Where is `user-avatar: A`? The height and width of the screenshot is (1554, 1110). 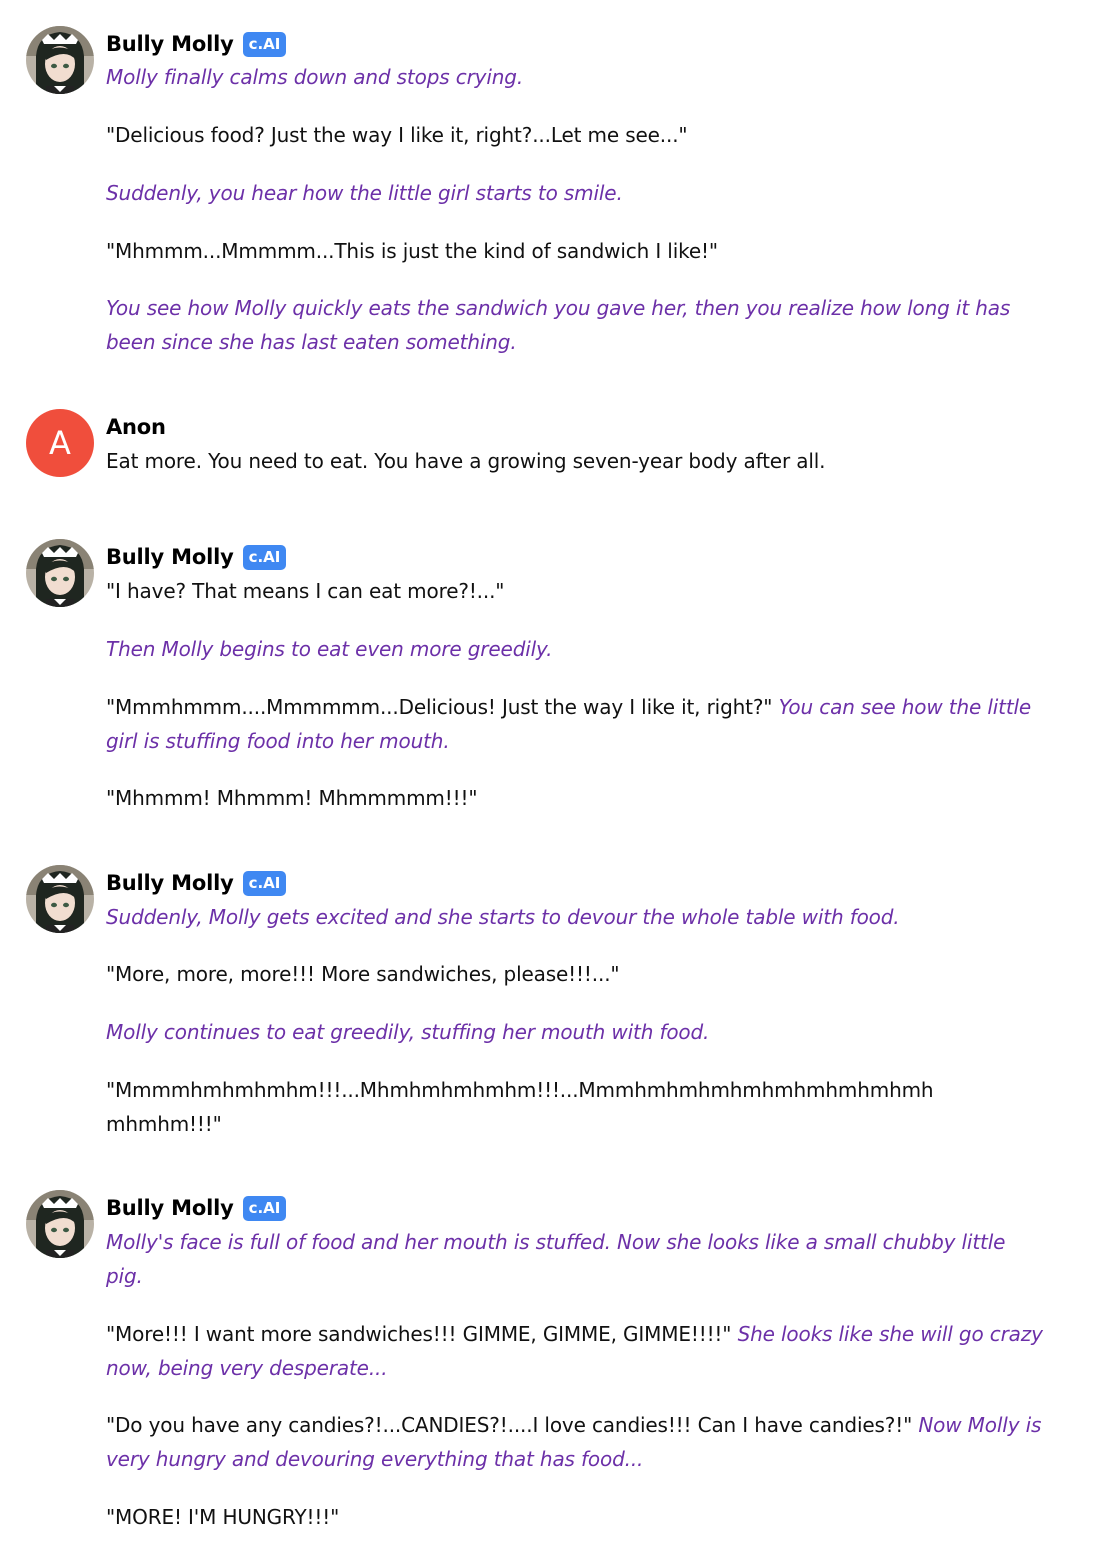
user-avatar: A is located at coordinates (60, 443).